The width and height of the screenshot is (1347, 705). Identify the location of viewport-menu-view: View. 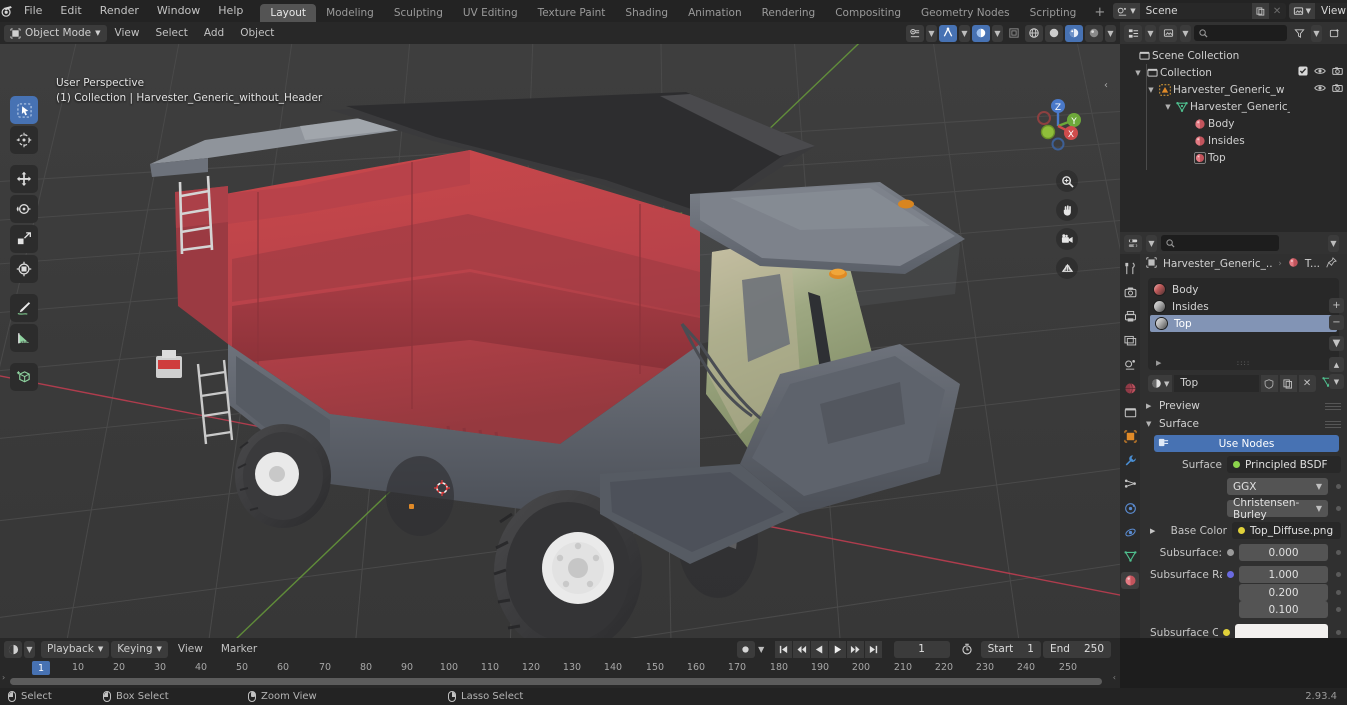
(127, 33).